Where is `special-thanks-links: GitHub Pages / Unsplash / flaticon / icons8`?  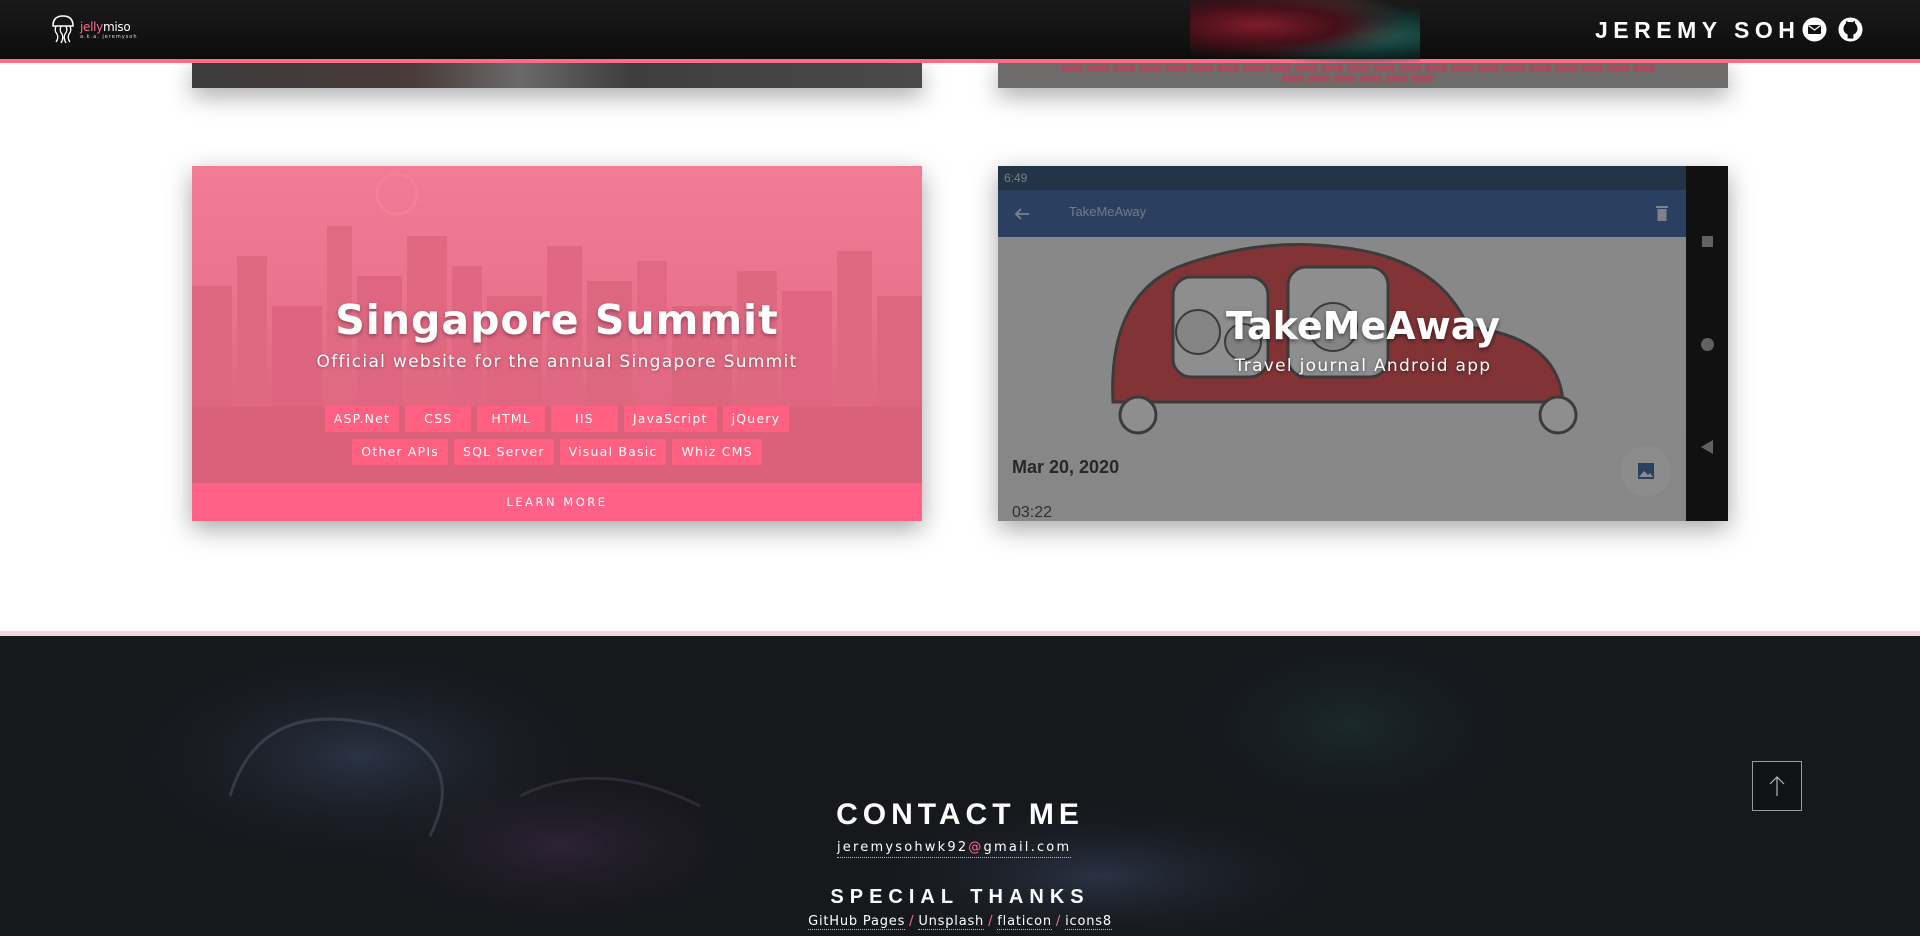
special-thanks-links: GitHub Pages / Unsplash / flaticon / icons8 is located at coordinates (960, 922).